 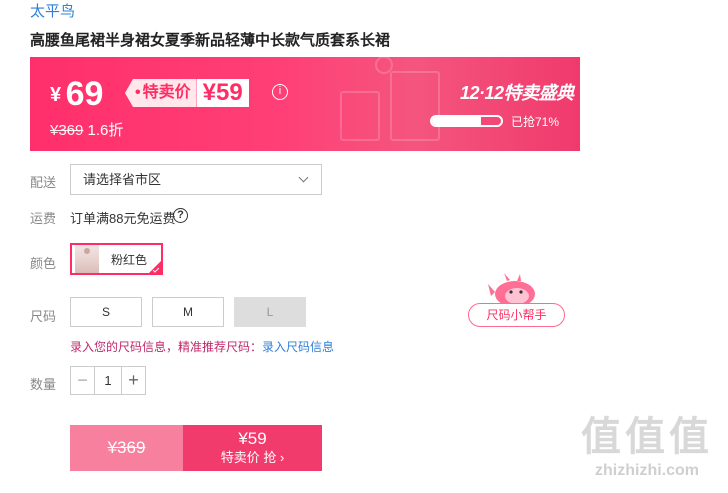 I want to click on sold-text: 已抢71%, so click(x=535, y=122).